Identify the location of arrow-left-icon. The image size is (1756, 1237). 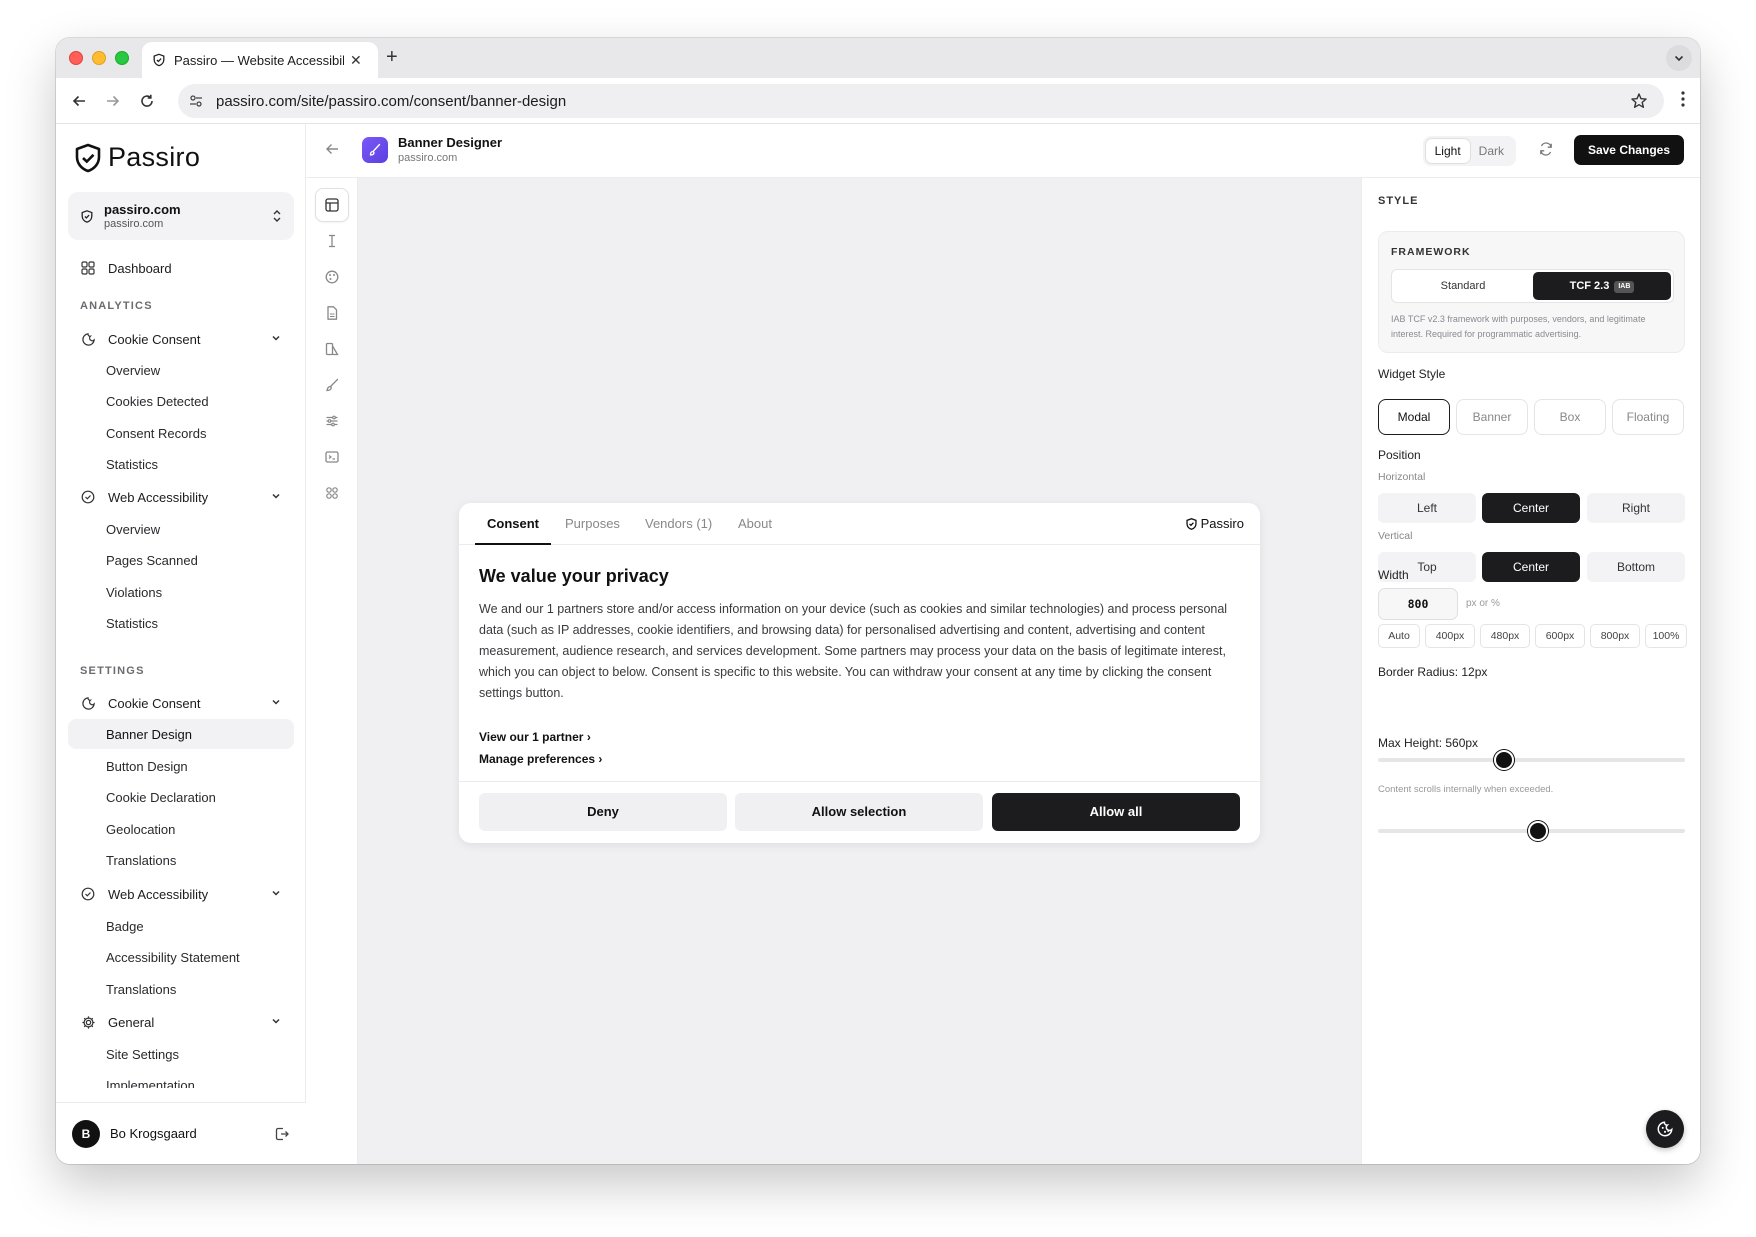
(332, 149).